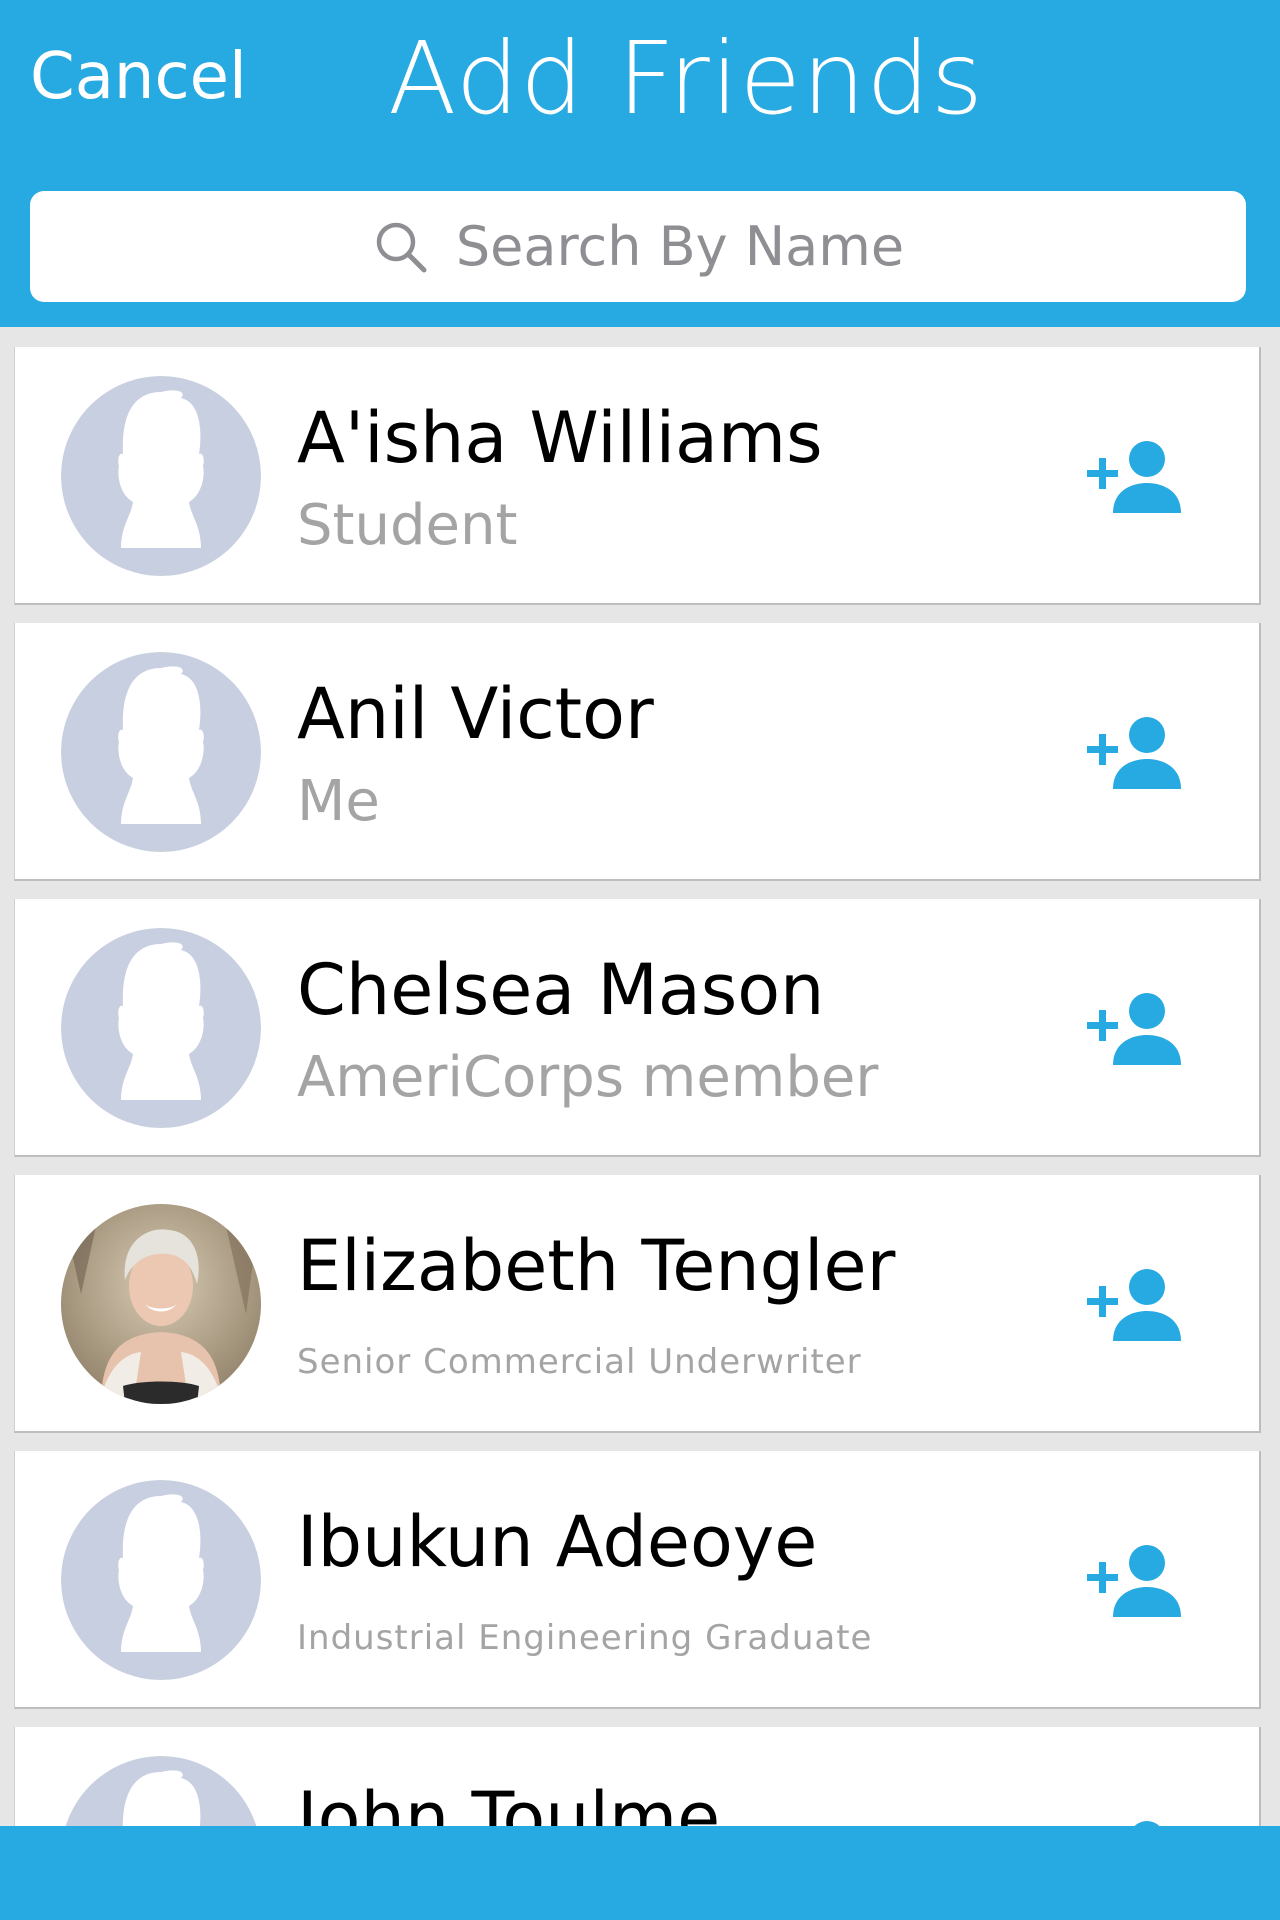 The image size is (1280, 1920). I want to click on list-item: Chelsea Mason AmeriCorps member, so click(637, 1028).